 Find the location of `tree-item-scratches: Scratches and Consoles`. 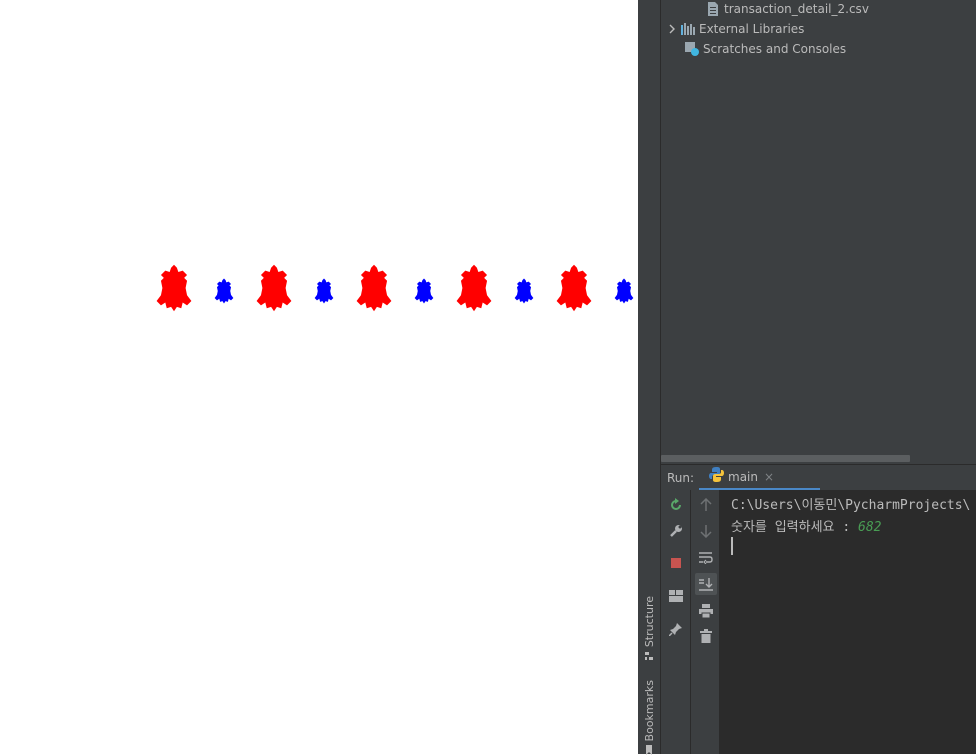

tree-item-scratches: Scratches and Consoles is located at coordinates (765, 49).